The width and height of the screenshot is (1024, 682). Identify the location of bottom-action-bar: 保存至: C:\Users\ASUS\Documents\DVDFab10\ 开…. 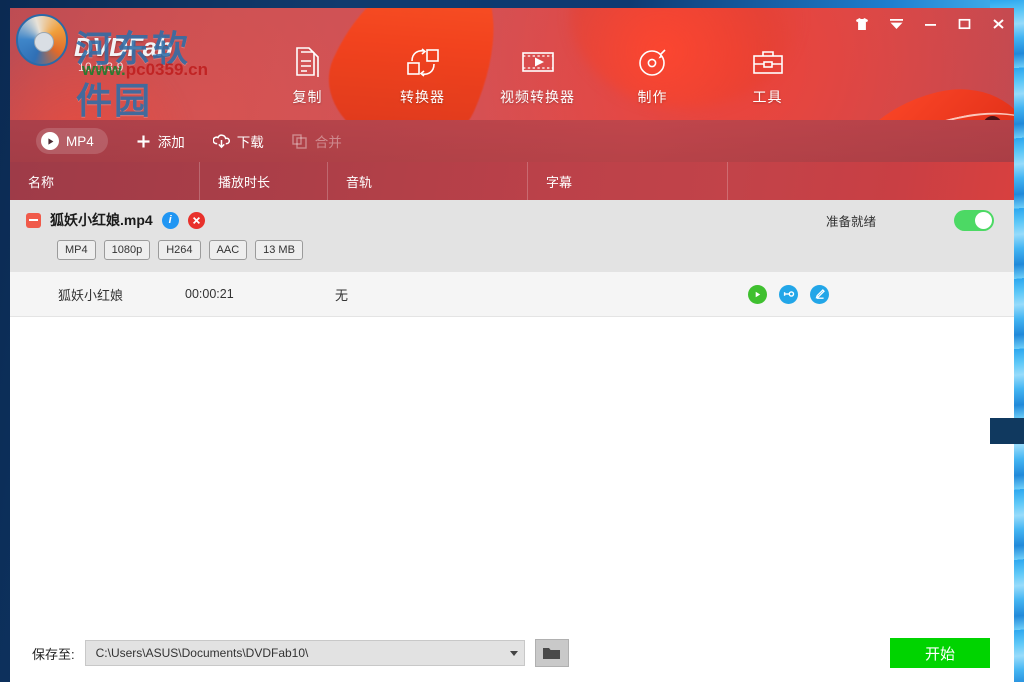
(512, 653).